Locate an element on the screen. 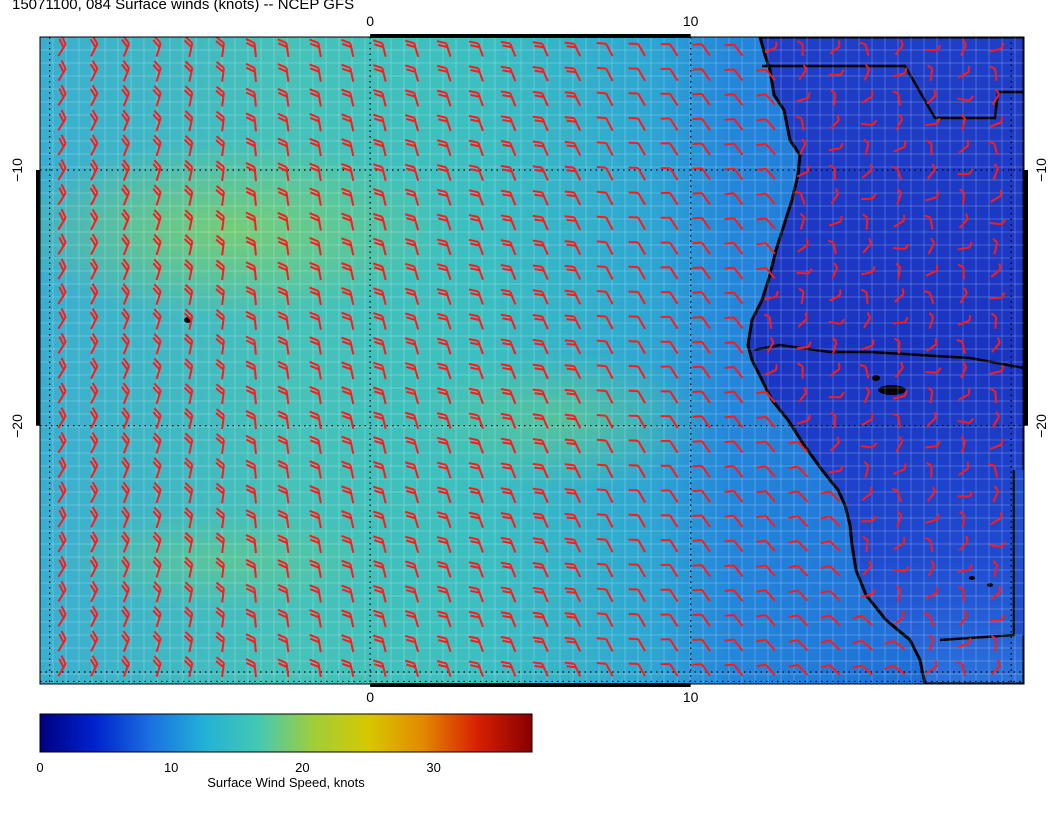  colorbar-tick-label: 0 is located at coordinates (40, 767).